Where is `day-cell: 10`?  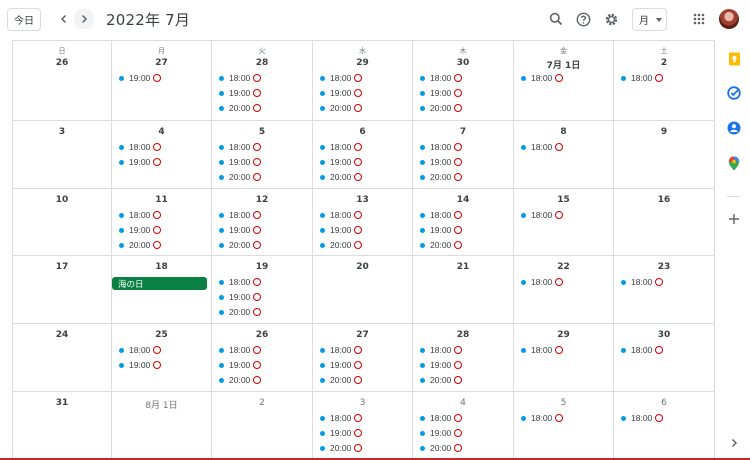 day-cell: 10 is located at coordinates (62, 222).